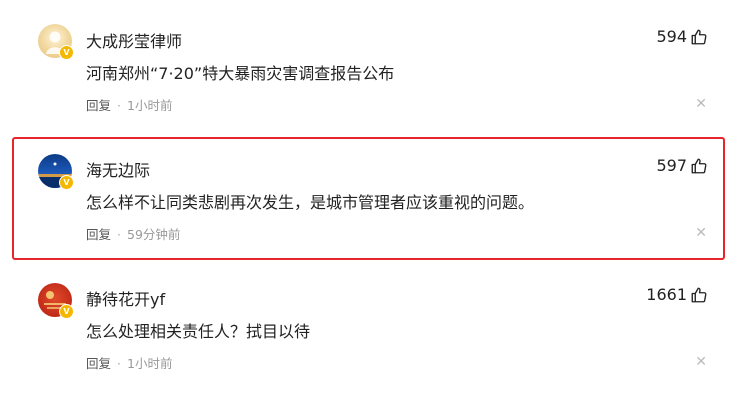 This screenshot has height=400, width=738. Describe the element at coordinates (134, 40) in the screenshot. I see `username: 大成彤莹律师` at that location.